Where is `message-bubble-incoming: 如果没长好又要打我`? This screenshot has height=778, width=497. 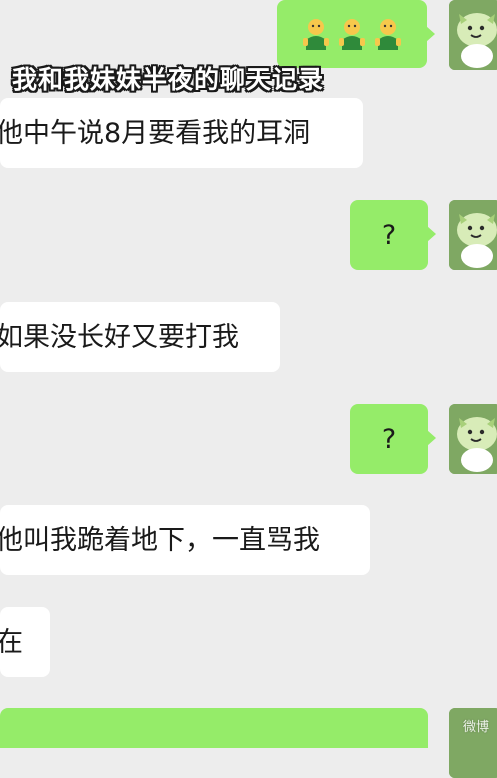
message-bubble-incoming: 如果没长好又要打我 is located at coordinates (140, 337).